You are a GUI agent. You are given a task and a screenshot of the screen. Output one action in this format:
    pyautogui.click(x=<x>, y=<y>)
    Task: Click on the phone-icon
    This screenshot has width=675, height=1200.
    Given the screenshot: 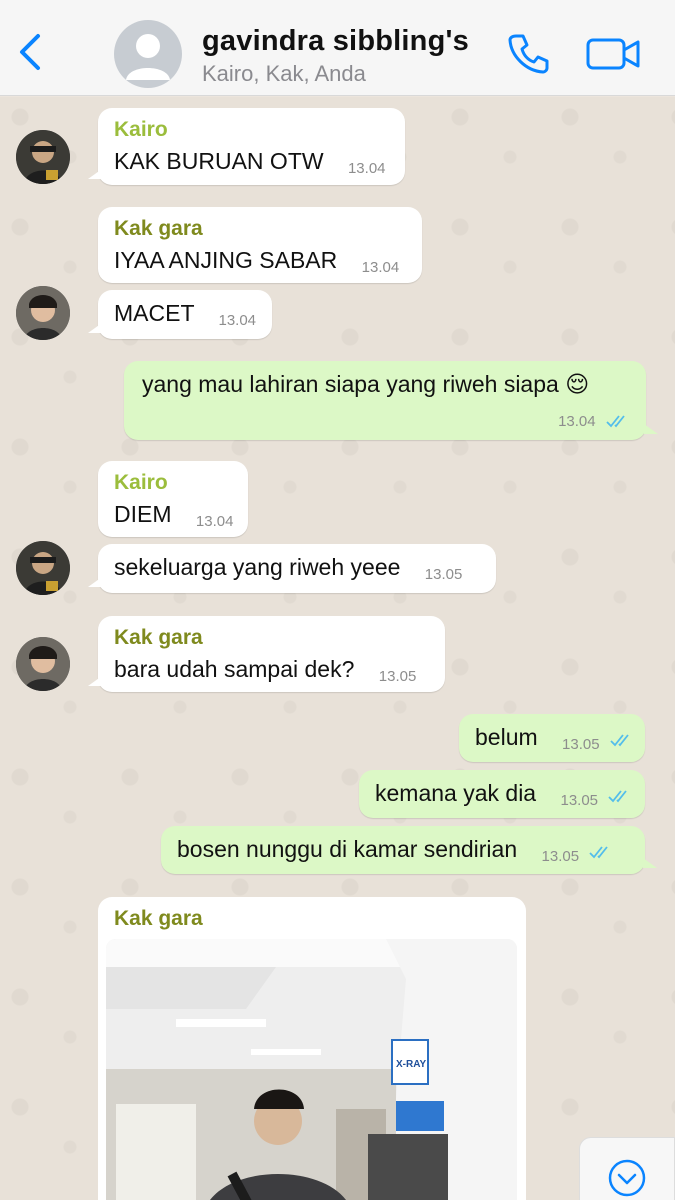 What is the action you would take?
    pyautogui.click(x=529, y=53)
    